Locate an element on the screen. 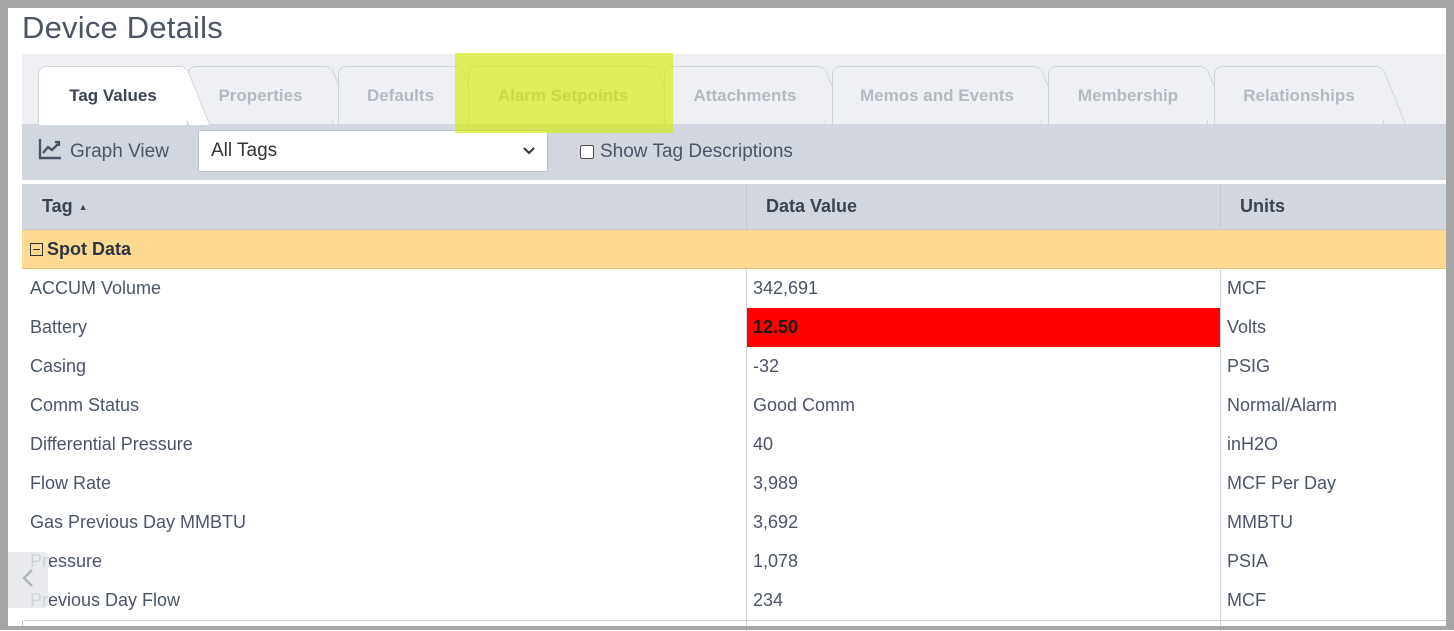 This screenshot has height=631, width=1454. table-row: Comm Status Good Comm Normal/Alarm is located at coordinates (734, 406).